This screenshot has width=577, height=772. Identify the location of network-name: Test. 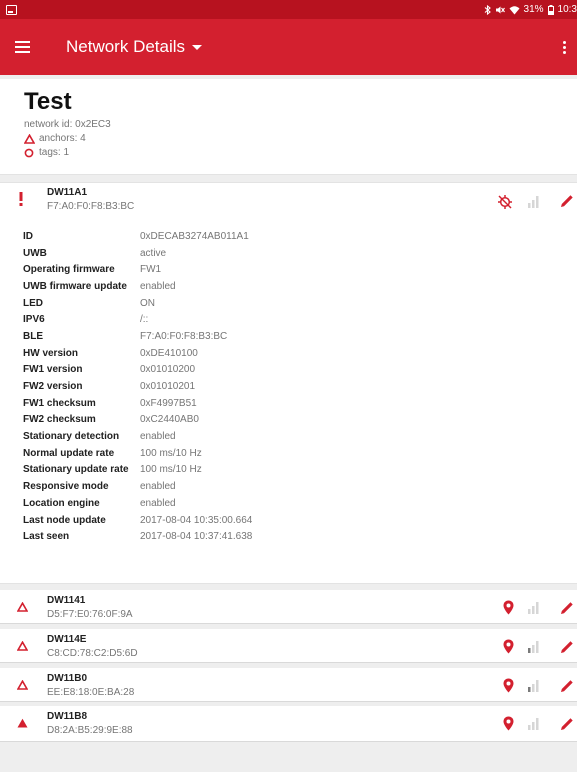
(48, 101).